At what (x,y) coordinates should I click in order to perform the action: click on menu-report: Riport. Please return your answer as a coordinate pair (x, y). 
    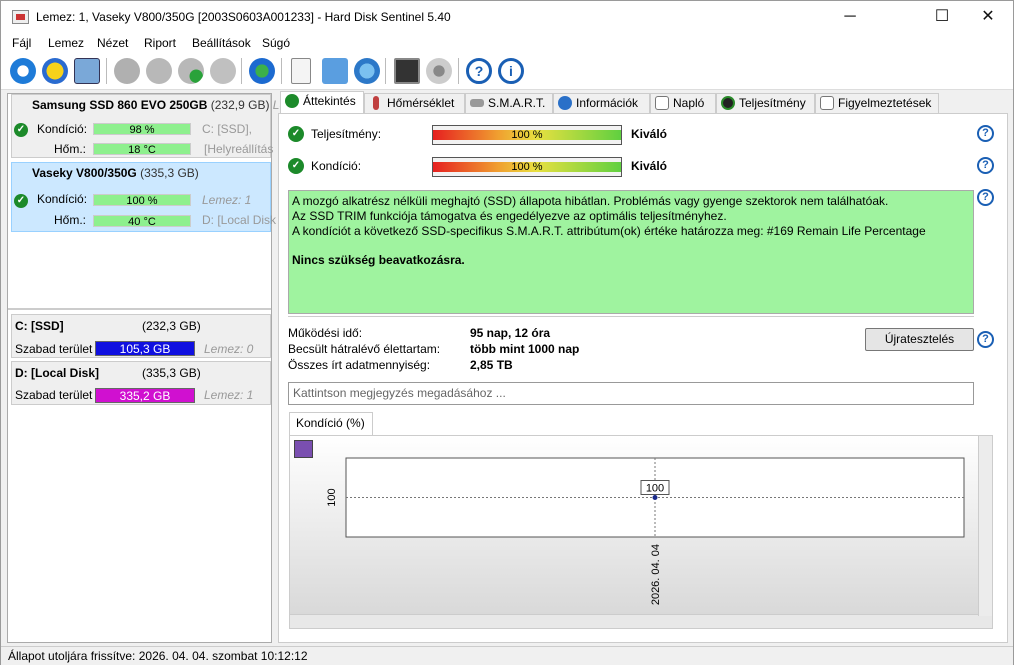
    Looking at the image, I should click on (160, 43).